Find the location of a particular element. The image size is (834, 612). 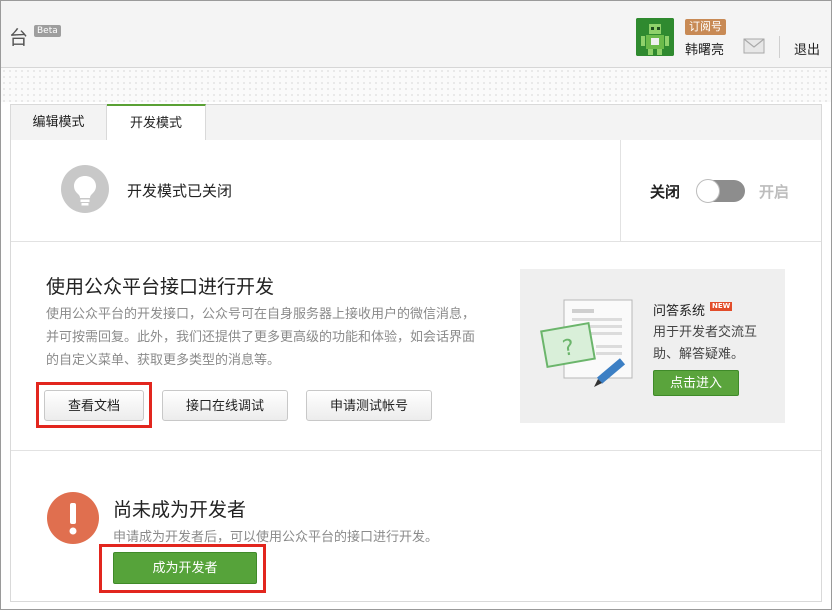

api-debug-button: 接口在线调试 is located at coordinates (225, 405).